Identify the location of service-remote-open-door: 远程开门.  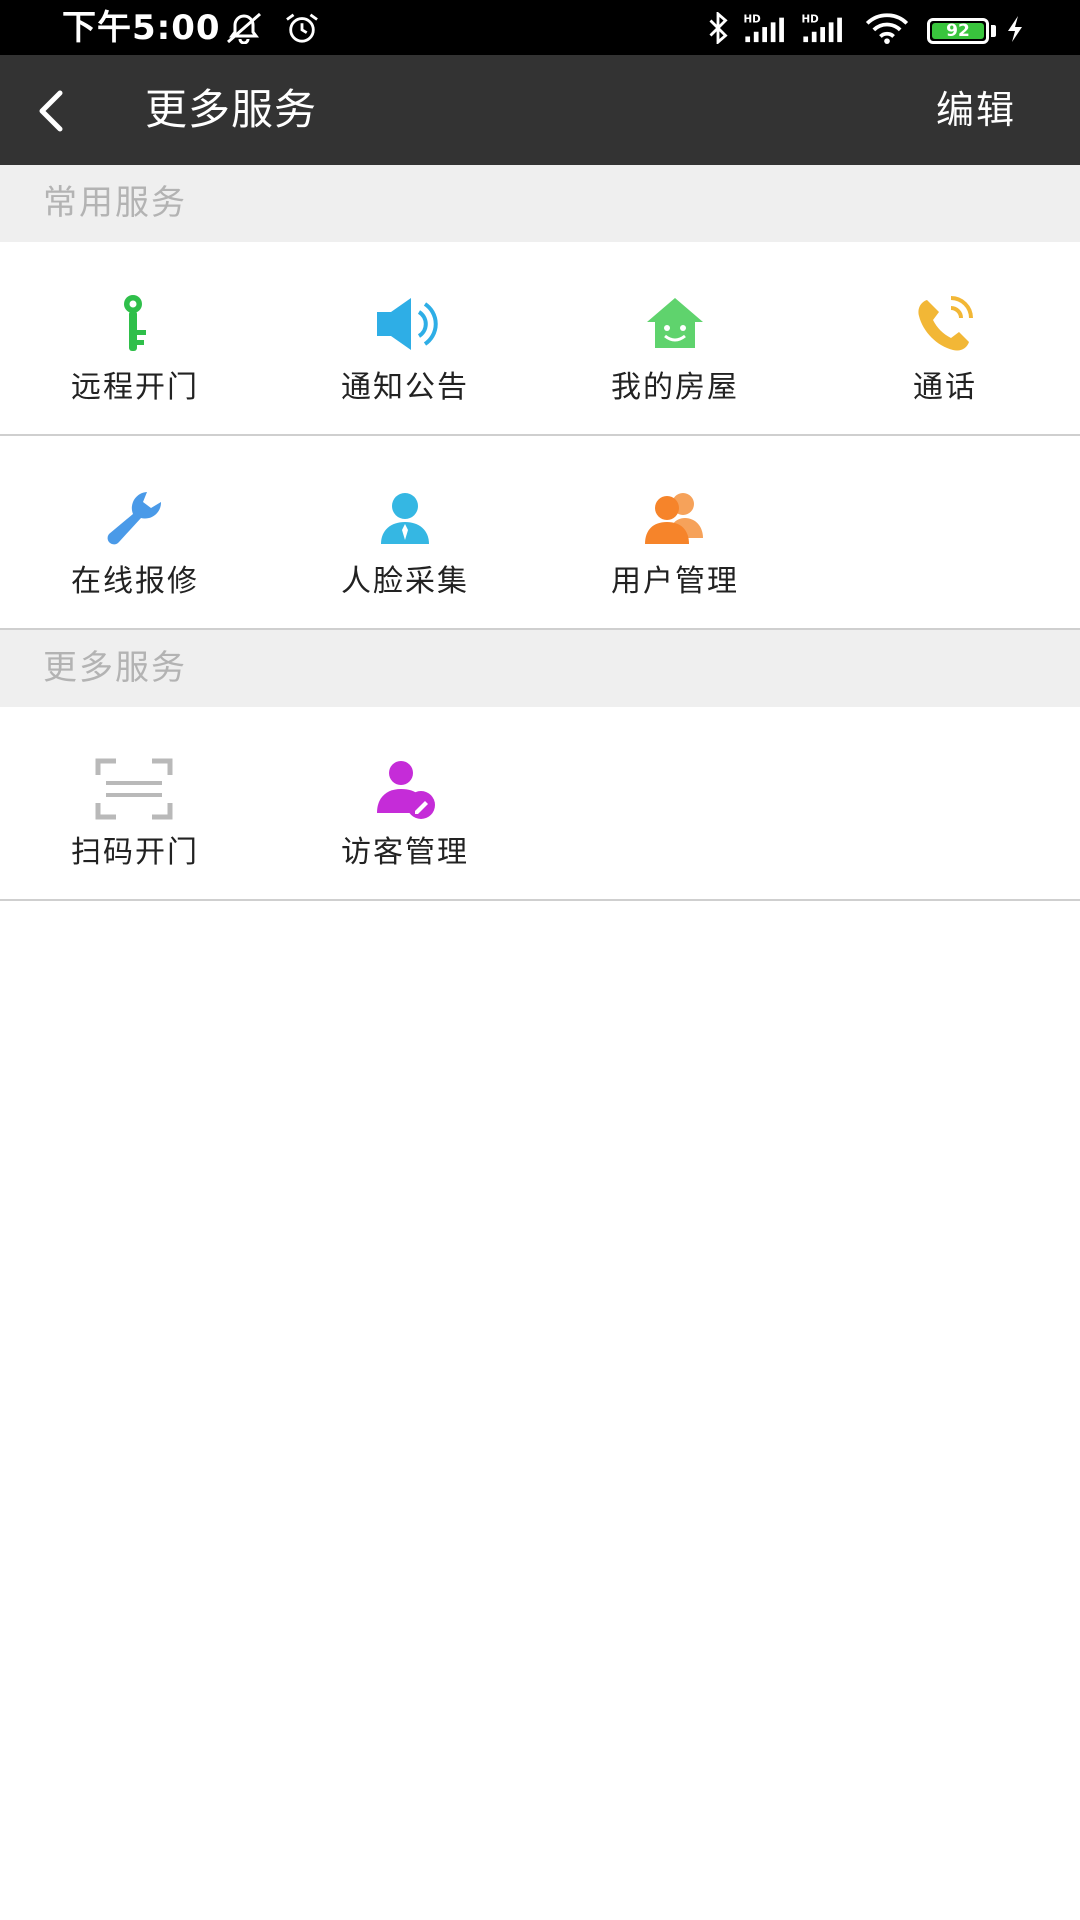
(135, 338).